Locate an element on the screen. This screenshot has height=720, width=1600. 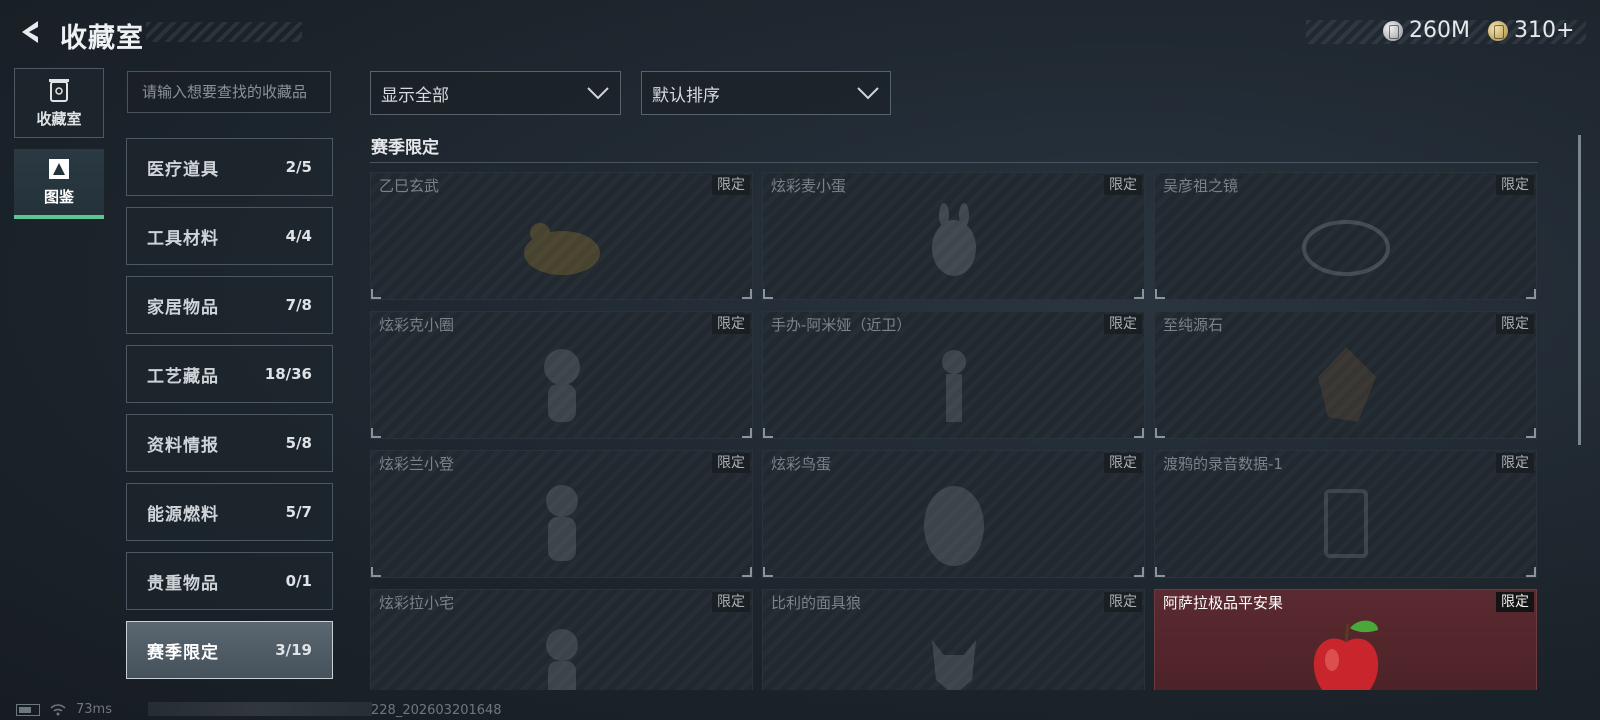
section-divider is located at coordinates (954, 162).